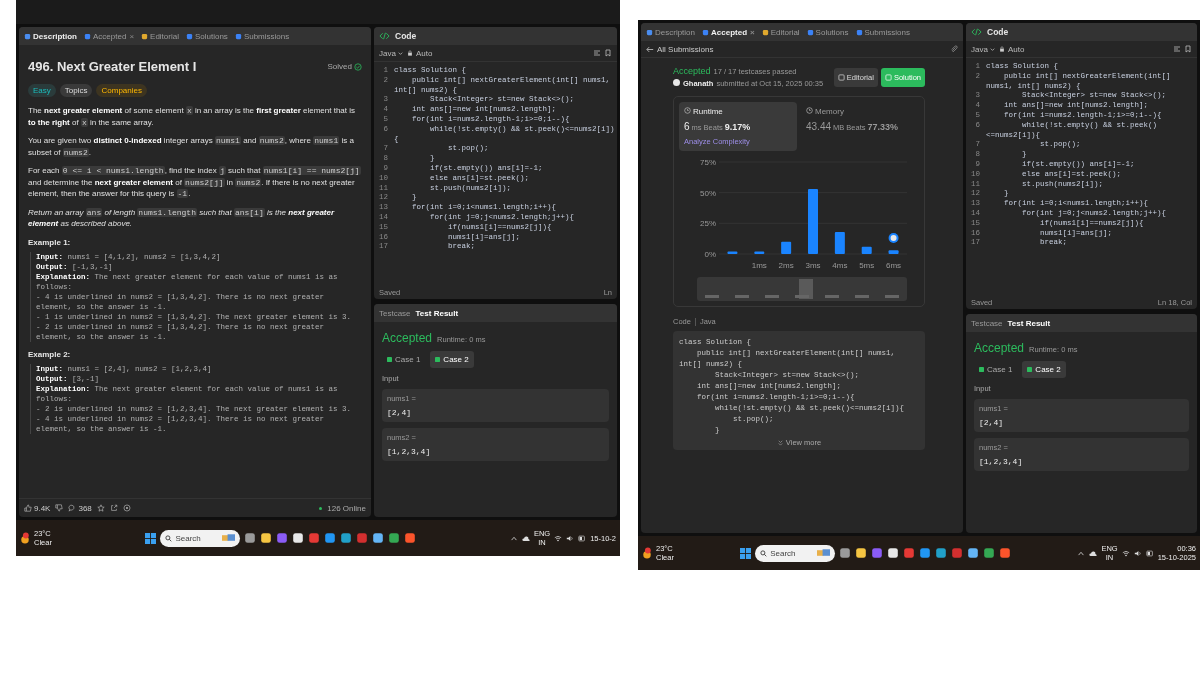 The height and width of the screenshot is (675, 1200). Describe the element at coordinates (80, 508) in the screenshot. I see `comments-button: 368` at that location.